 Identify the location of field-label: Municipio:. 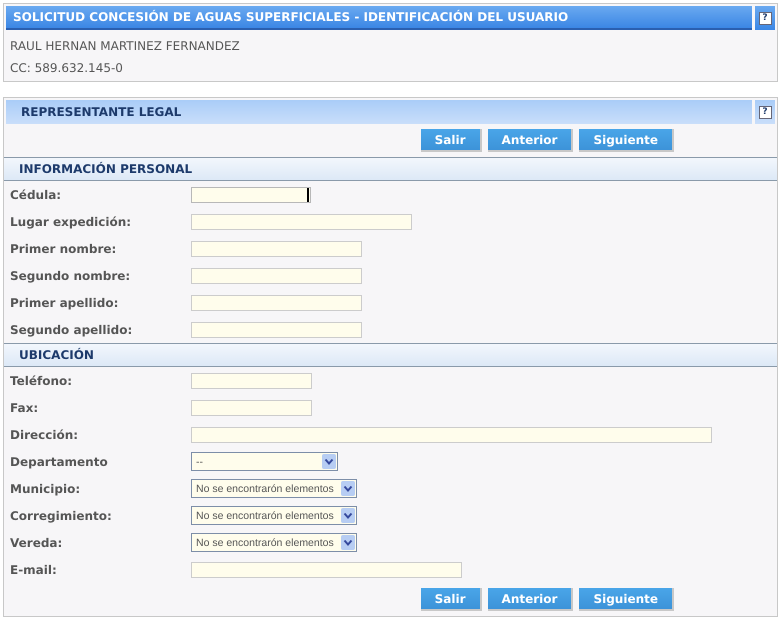
(46, 489).